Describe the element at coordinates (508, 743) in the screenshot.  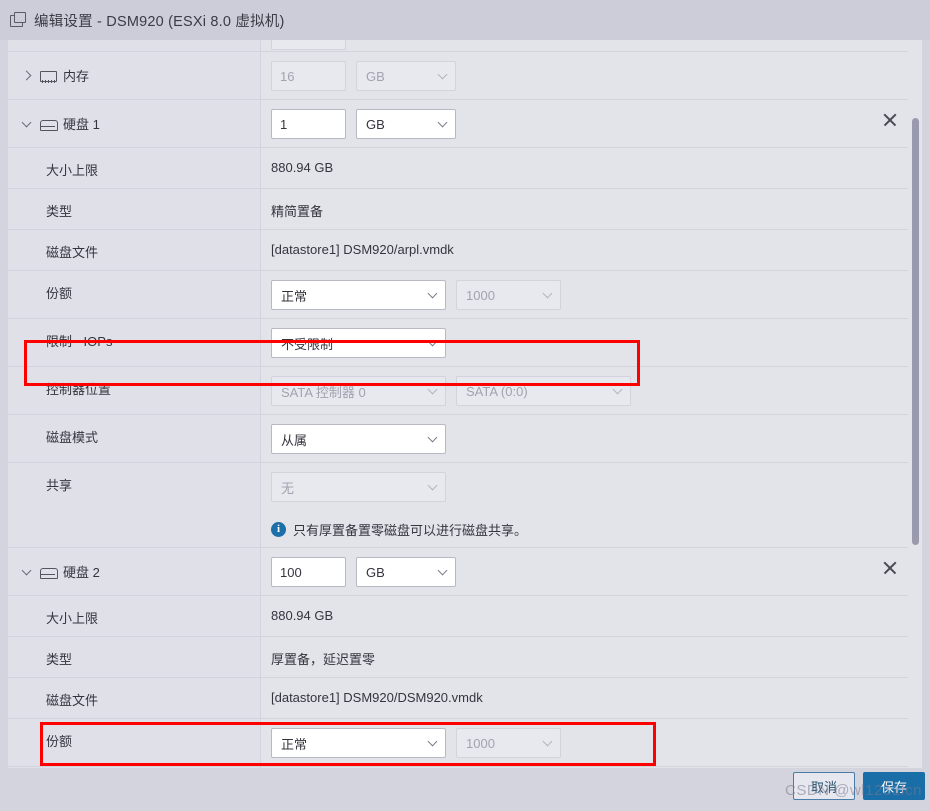
I see `disk2-shares-amount-select: 1000` at that location.